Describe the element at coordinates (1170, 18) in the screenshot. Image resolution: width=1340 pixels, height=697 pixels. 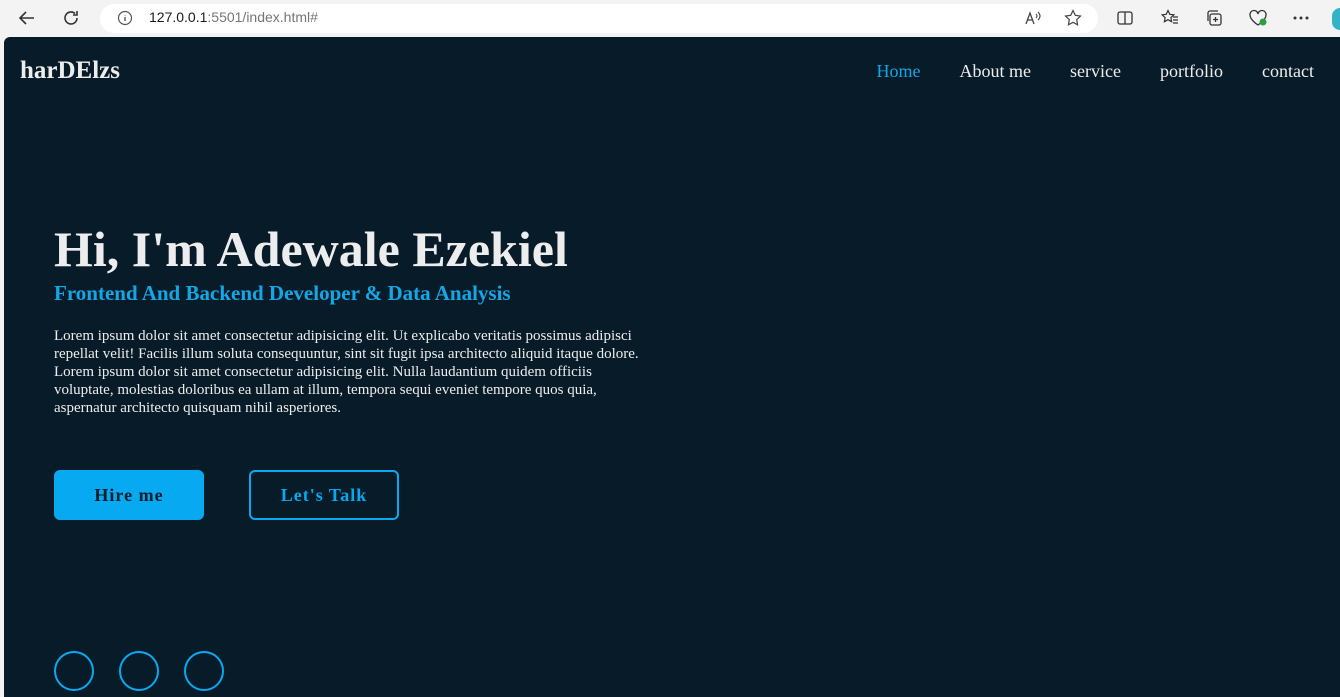
I see `favorites-icon` at that location.